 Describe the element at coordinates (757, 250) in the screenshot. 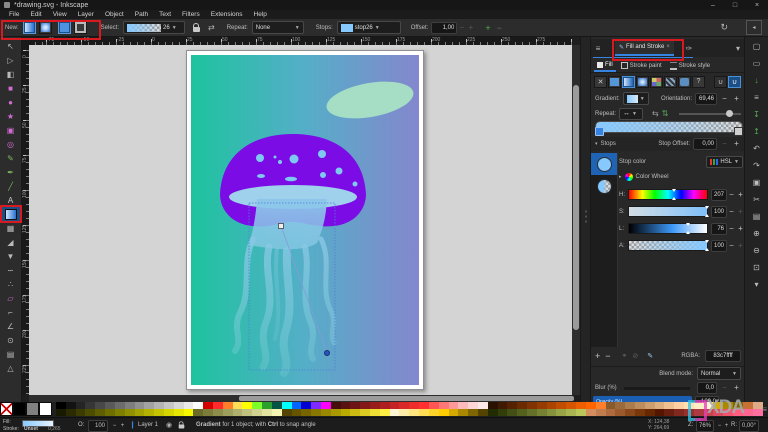

I see `command-zoom-out-icon: ⊖` at that location.